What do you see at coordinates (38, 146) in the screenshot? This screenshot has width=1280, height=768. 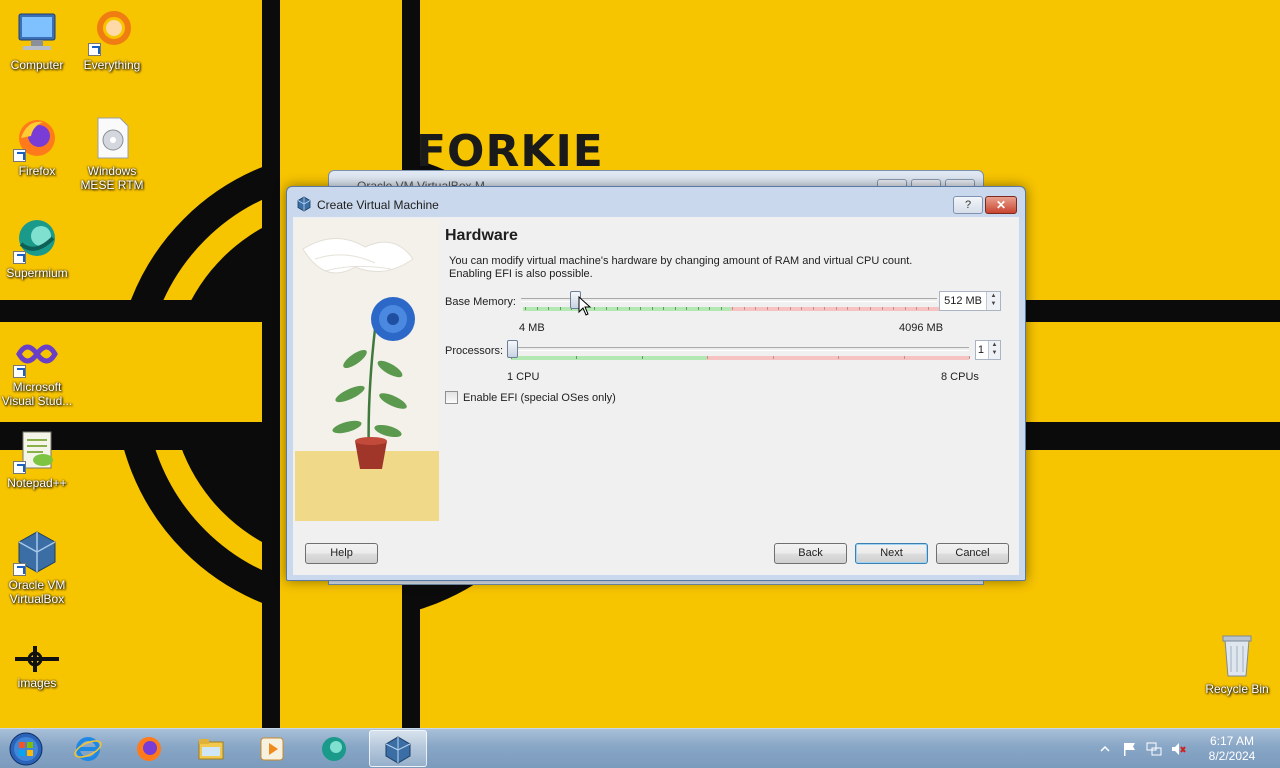 I see `desktop-icon-firefox: Firefox` at bounding box center [38, 146].